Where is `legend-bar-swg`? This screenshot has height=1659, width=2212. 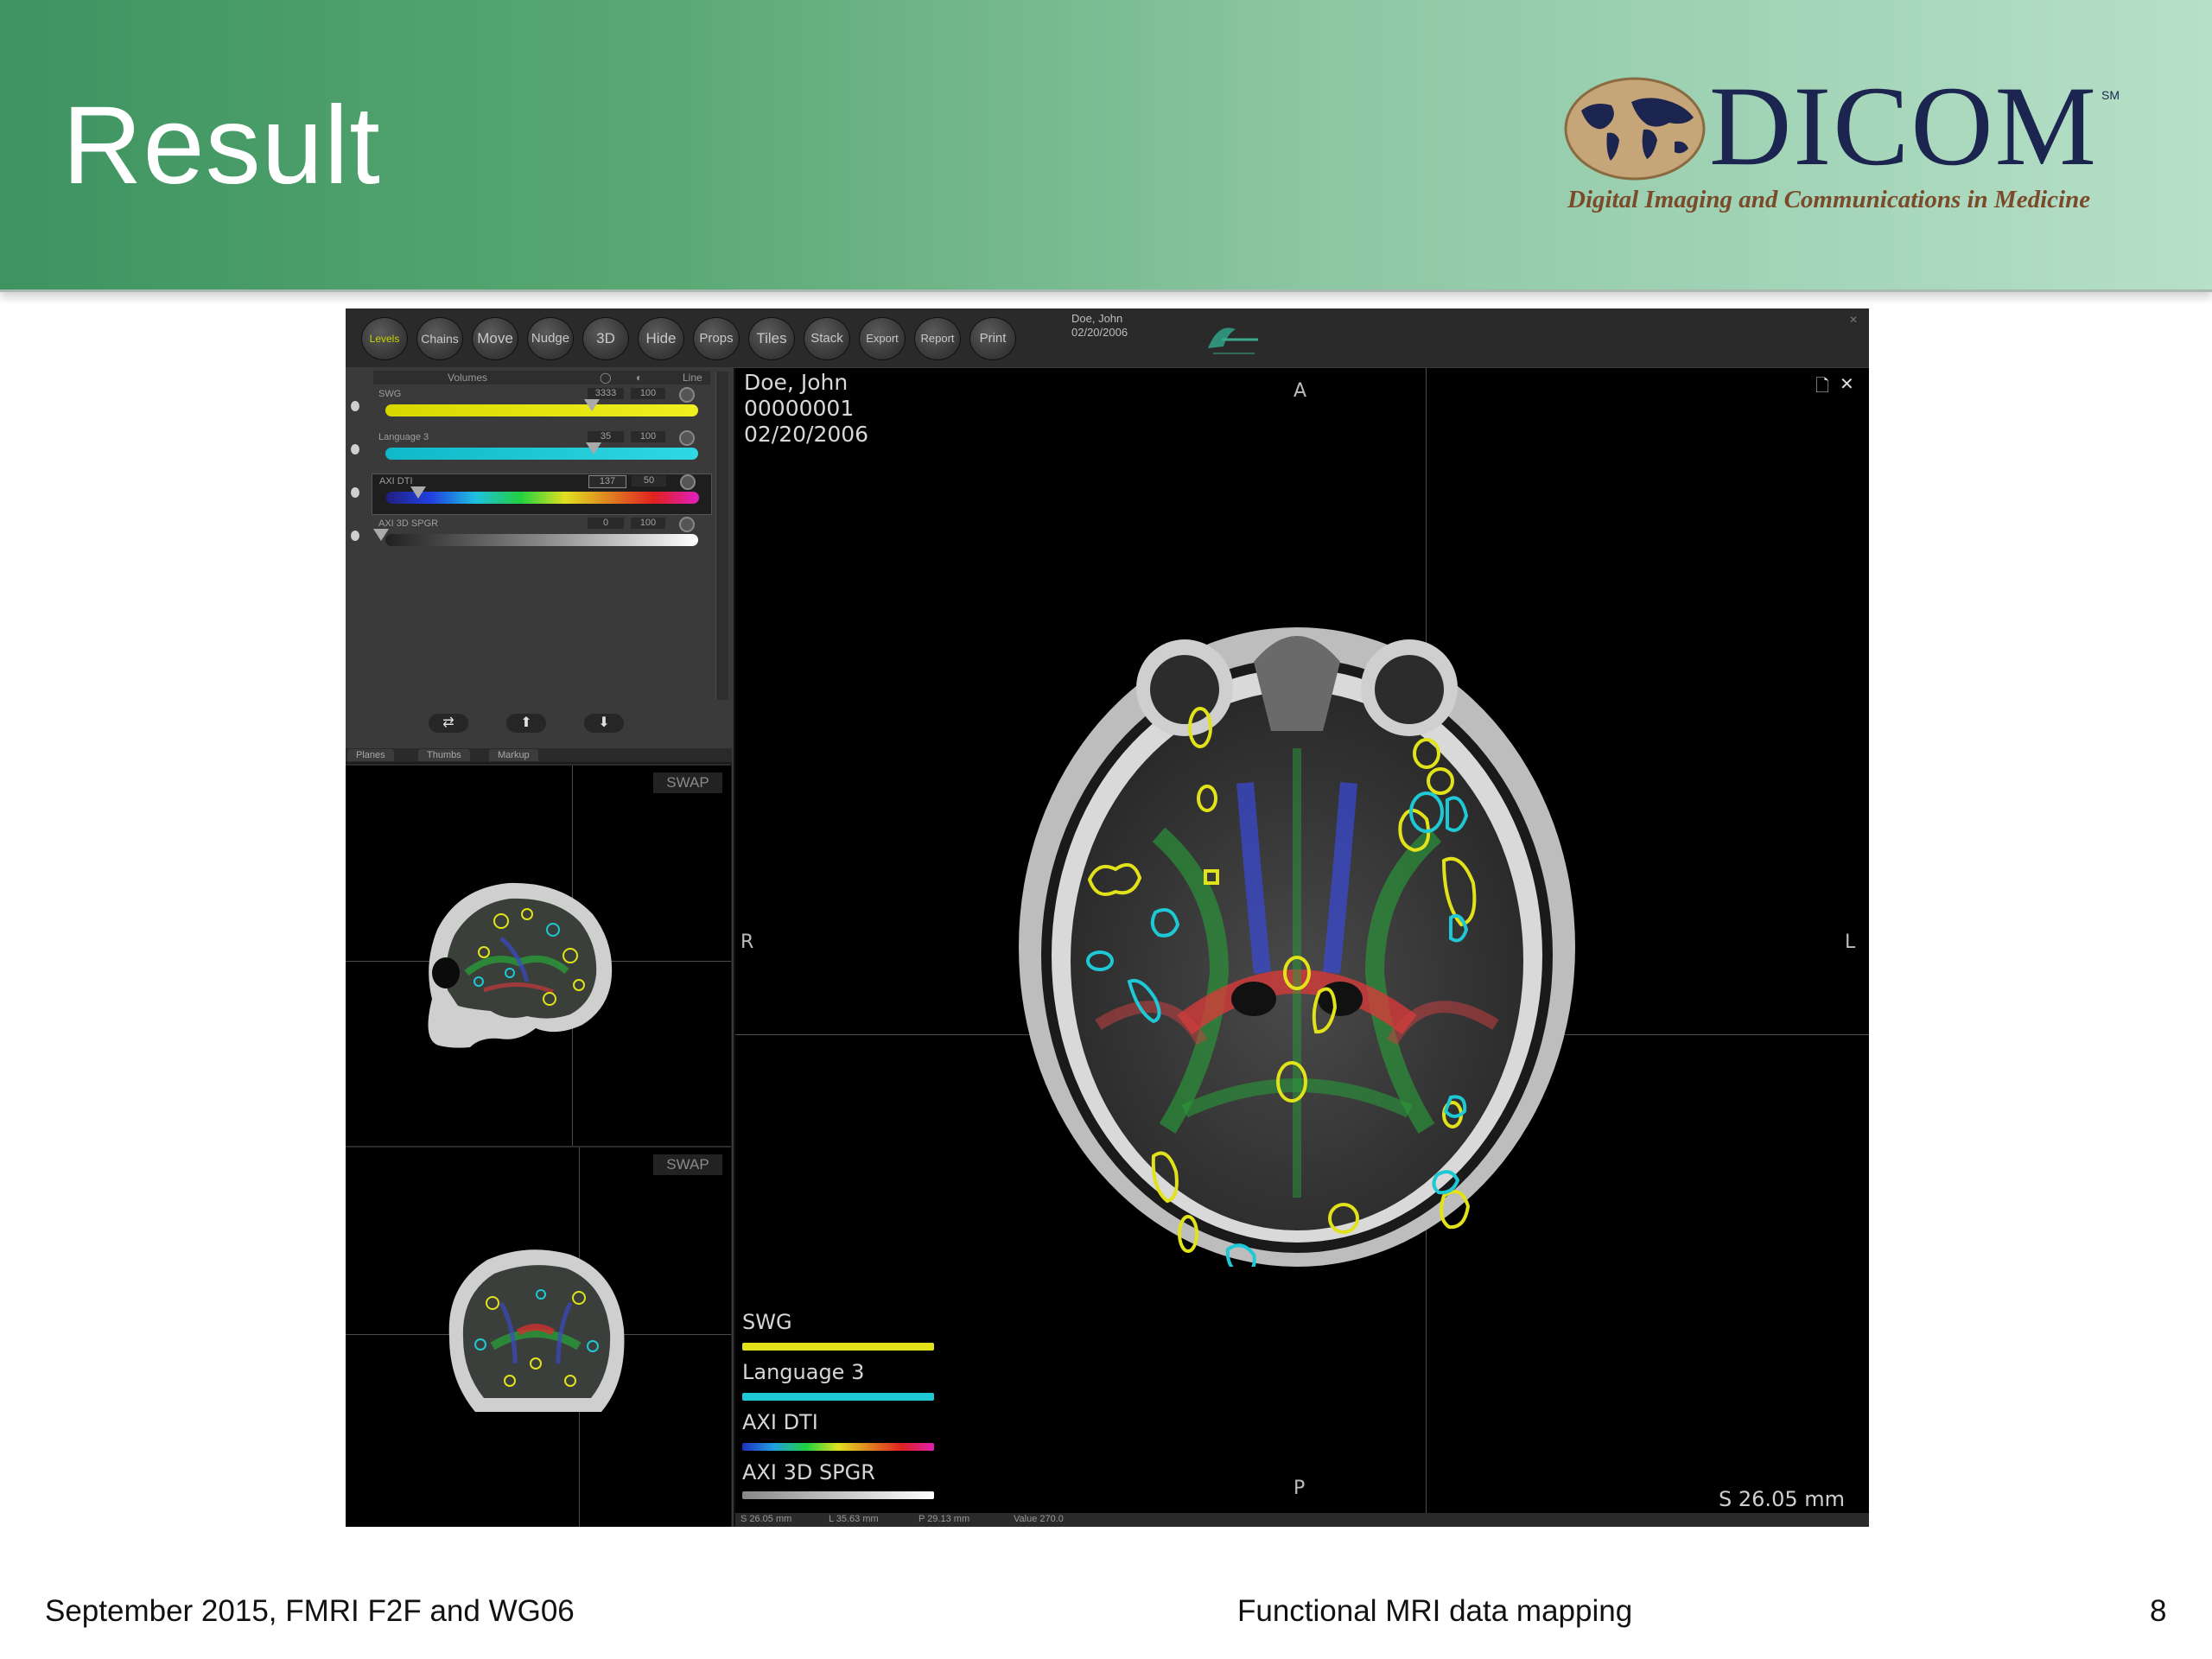 legend-bar-swg is located at coordinates (838, 1347).